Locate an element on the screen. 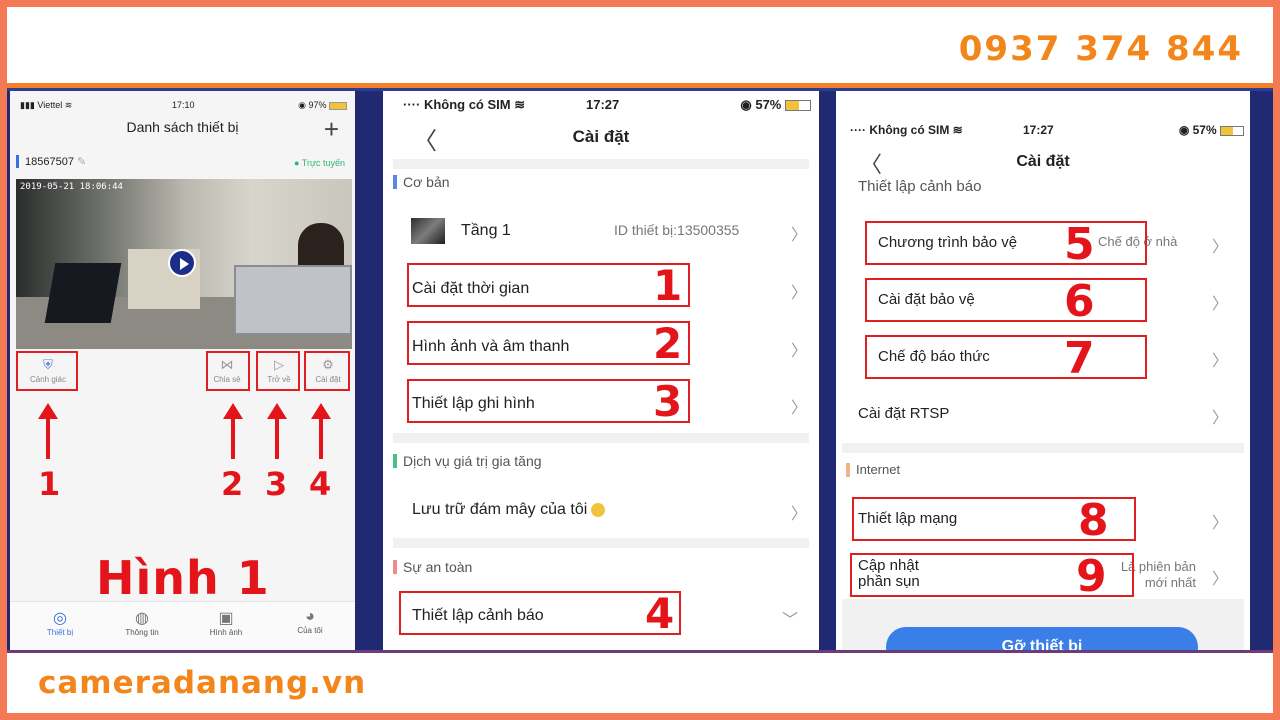 Image resolution: width=1280 pixels, height=720 pixels. image-icon: ▣ is located at coordinates (226, 618).